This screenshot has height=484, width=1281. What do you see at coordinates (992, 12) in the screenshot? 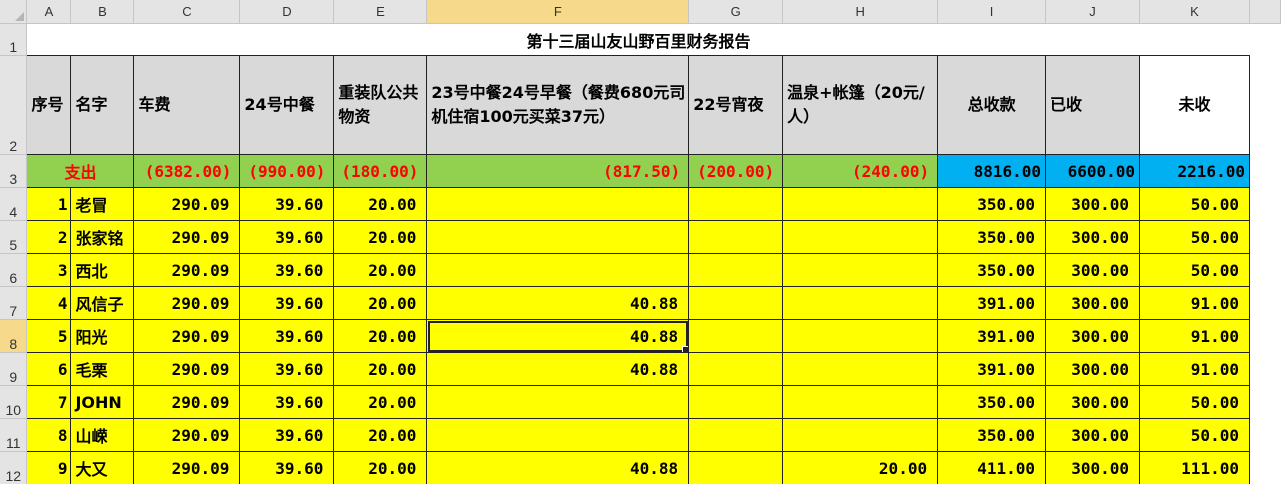
I see `column-header-i: I` at bounding box center [992, 12].